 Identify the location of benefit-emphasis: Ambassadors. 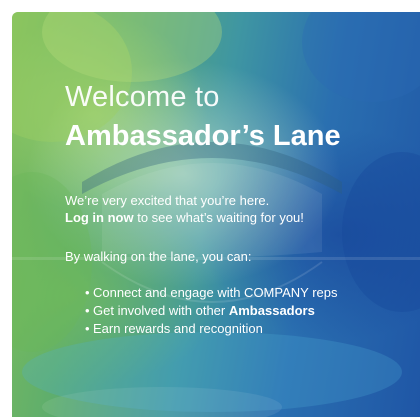
(271, 310).